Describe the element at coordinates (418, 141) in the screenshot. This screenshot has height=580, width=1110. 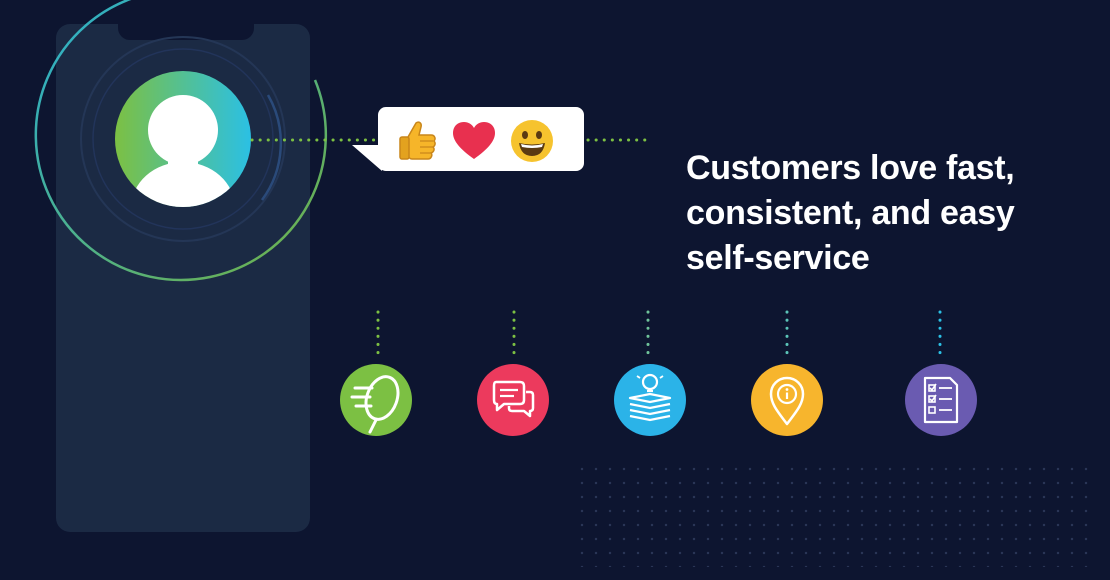
I see `thumbs-up-icon` at that location.